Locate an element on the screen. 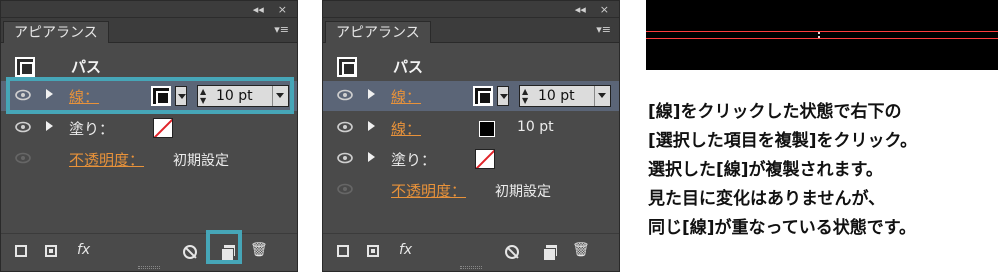  instruction-line: 見た目に変化はありませんが、 is located at coordinates (767, 199).